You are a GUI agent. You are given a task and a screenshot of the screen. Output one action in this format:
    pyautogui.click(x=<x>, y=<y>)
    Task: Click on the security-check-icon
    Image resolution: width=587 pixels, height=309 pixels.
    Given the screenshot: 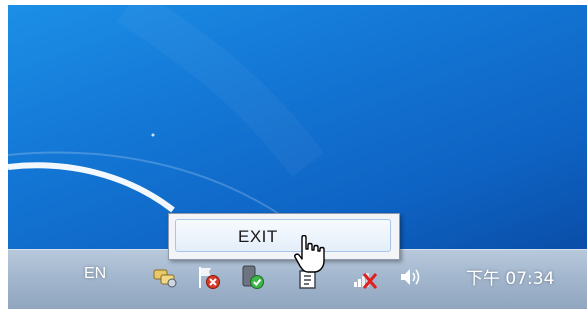 What is the action you would take?
    pyautogui.click(x=253, y=277)
    